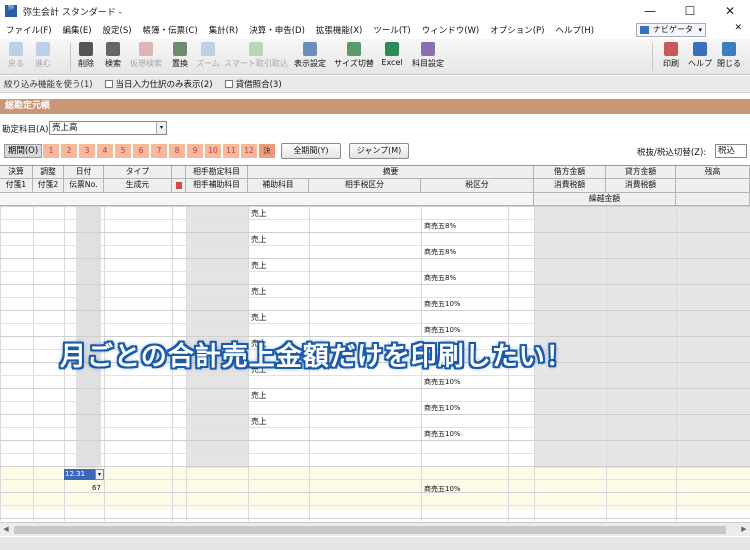 This screenshot has width=750, height=550. What do you see at coordinates (28, 30) in the screenshot?
I see `menu-file: ファイル(F)` at bounding box center [28, 30].